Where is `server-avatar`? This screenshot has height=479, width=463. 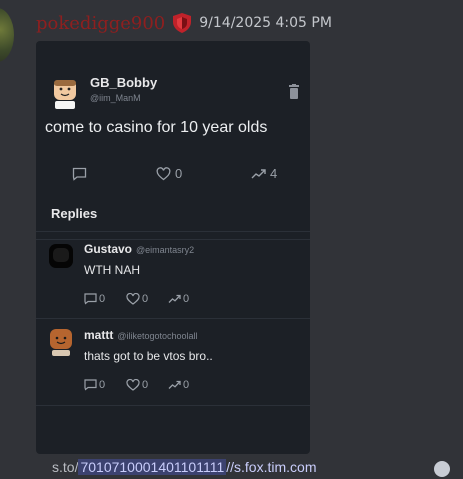 server-avatar is located at coordinates (7, 35).